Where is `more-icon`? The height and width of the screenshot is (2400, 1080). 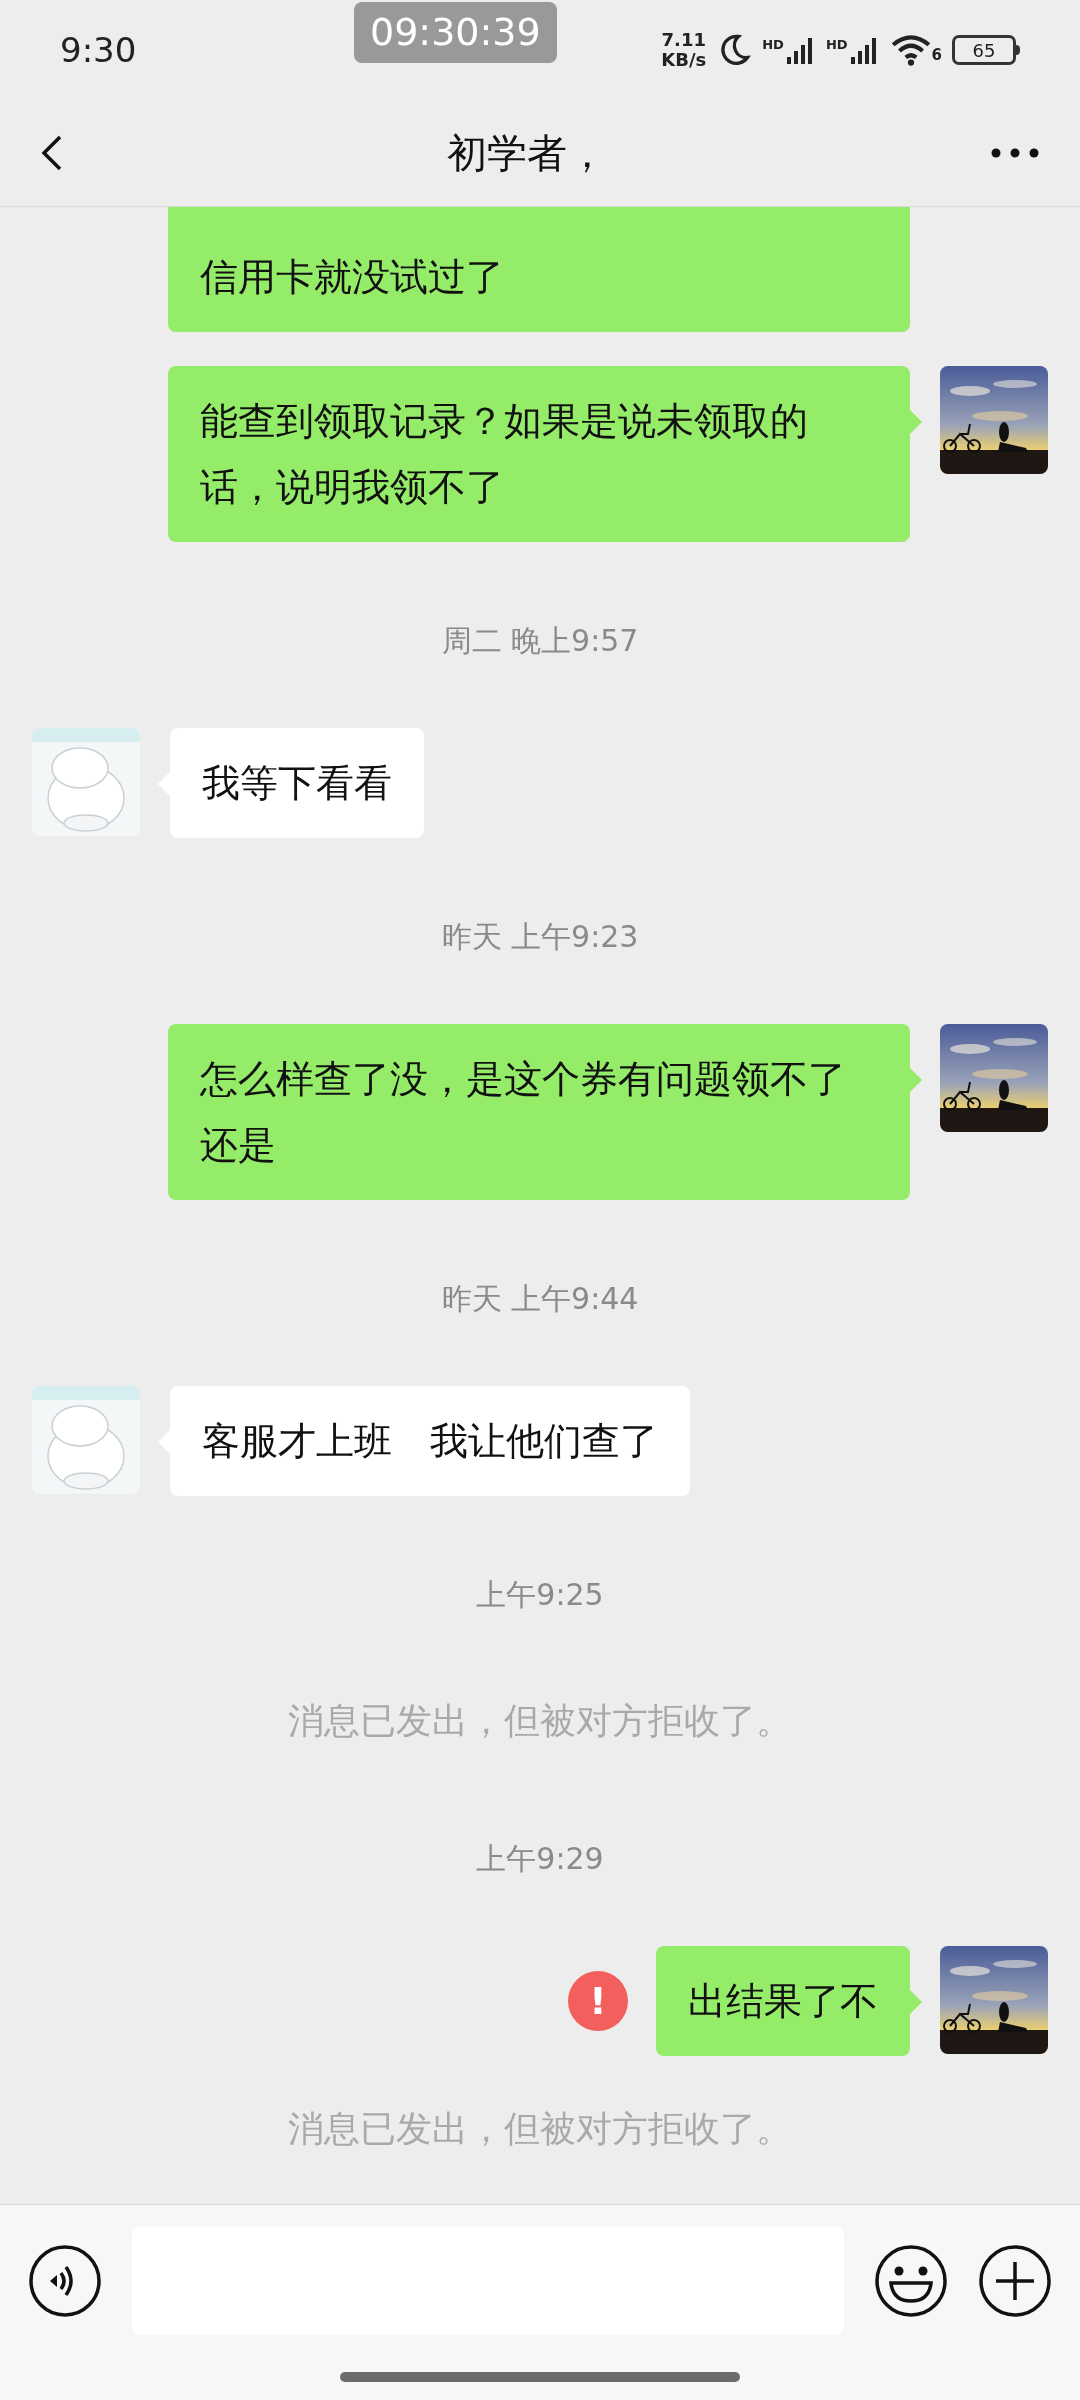 more-icon is located at coordinates (1015, 153).